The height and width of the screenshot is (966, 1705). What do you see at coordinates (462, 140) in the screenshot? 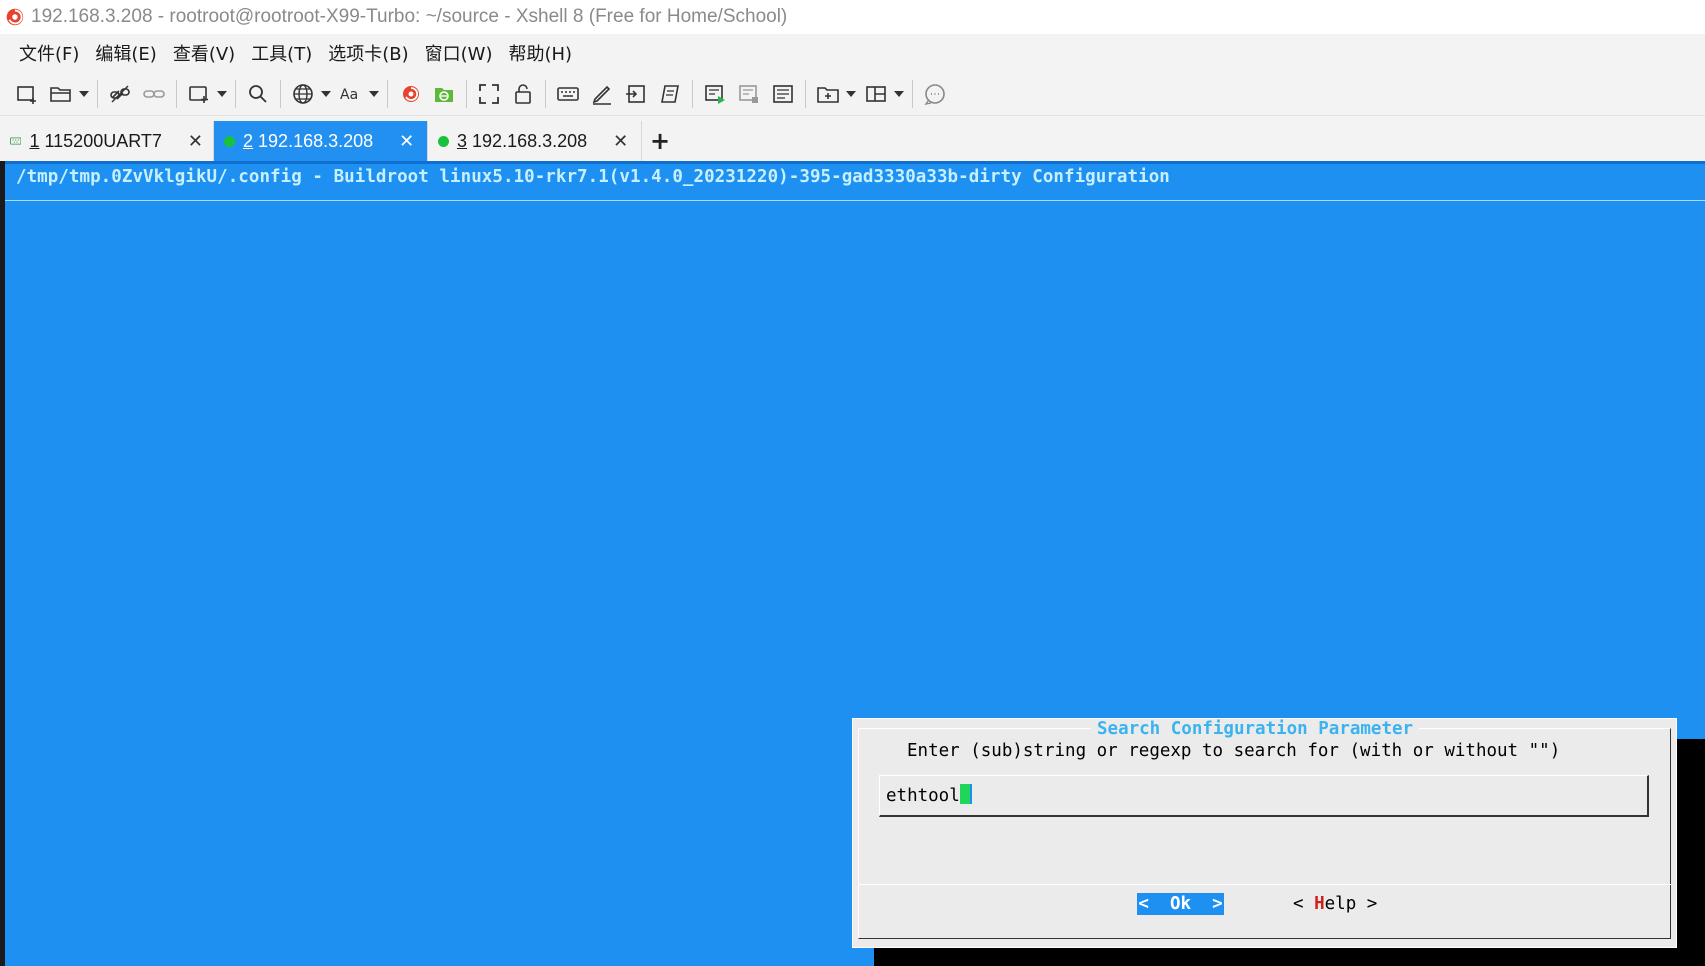
I see `tab-number: 3` at bounding box center [462, 140].